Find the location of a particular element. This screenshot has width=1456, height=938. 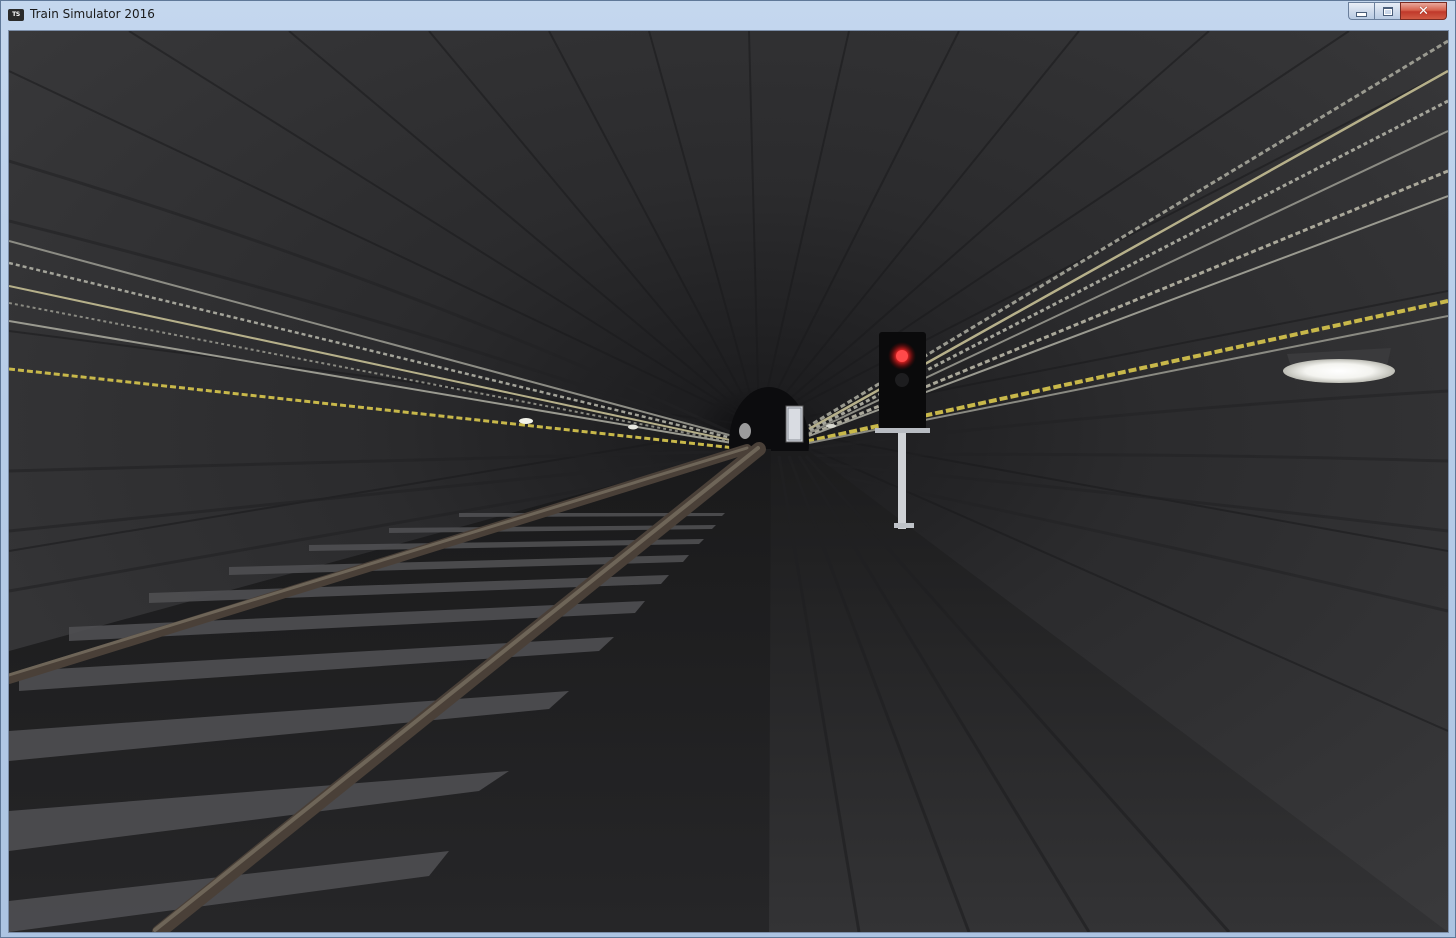

maximize-button is located at coordinates (1387, 11).